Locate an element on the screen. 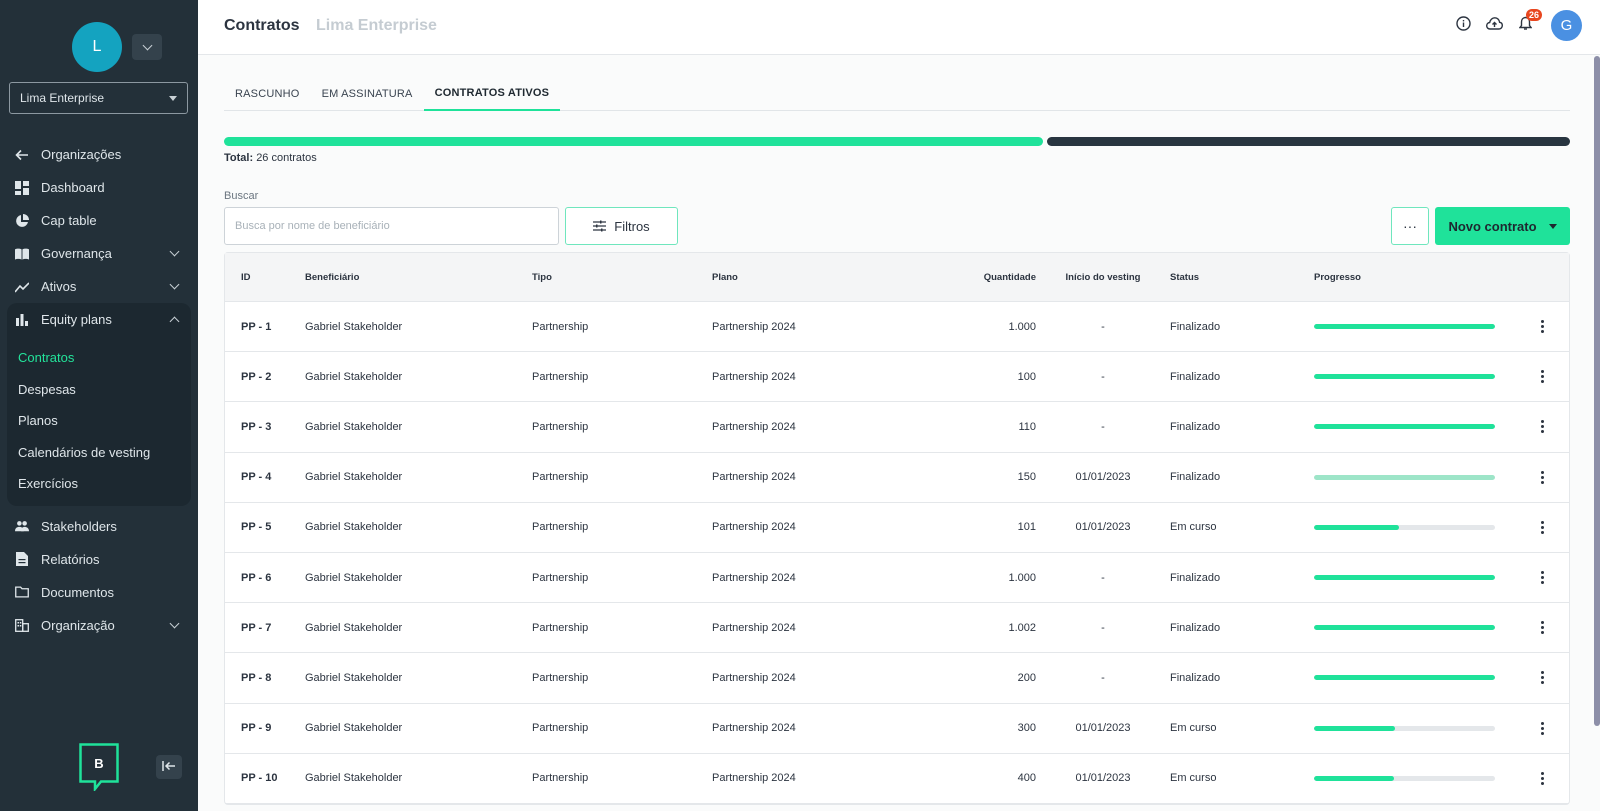 This screenshot has height=811, width=1600. tab-contratos-ativos: CONTRATOS ATIVOS is located at coordinates (492, 93).